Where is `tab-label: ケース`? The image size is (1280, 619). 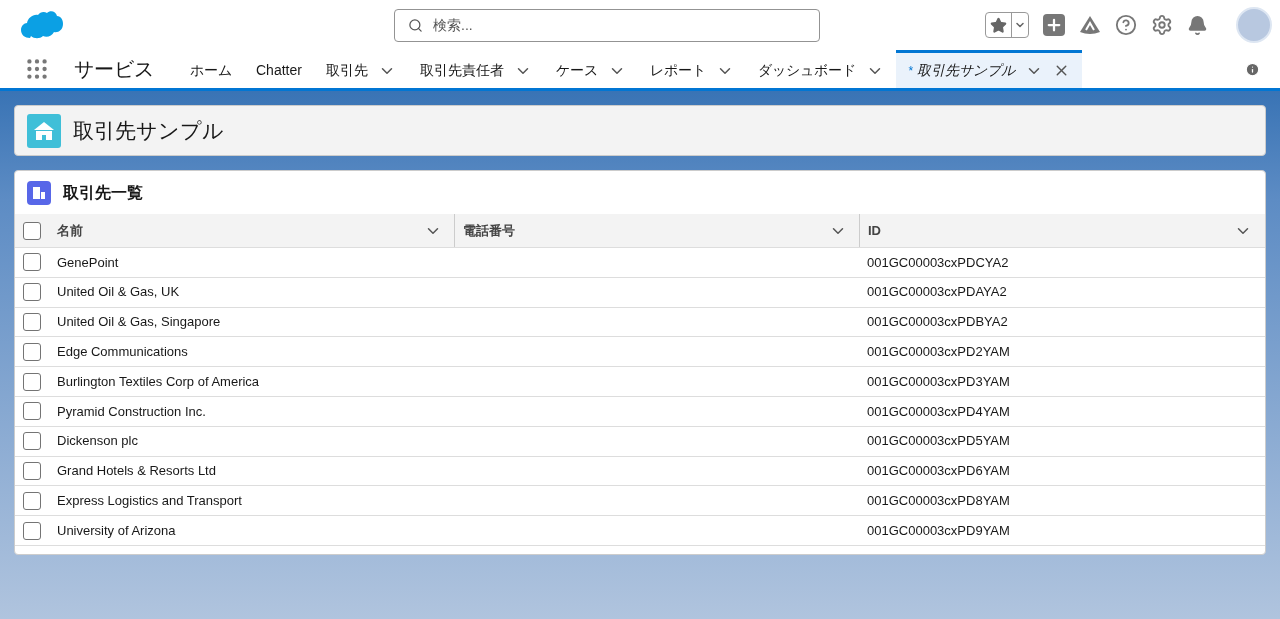 tab-label: ケース is located at coordinates (576, 70).